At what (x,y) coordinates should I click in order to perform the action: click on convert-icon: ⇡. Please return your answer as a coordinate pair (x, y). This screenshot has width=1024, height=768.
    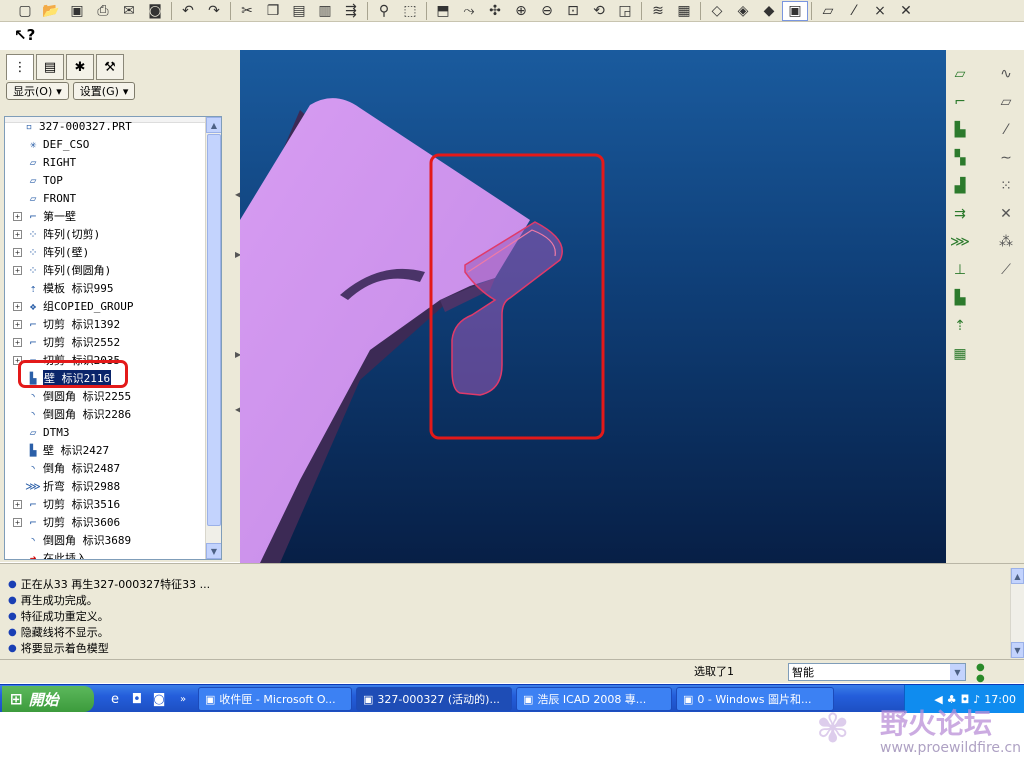
    Looking at the image, I should click on (960, 326).